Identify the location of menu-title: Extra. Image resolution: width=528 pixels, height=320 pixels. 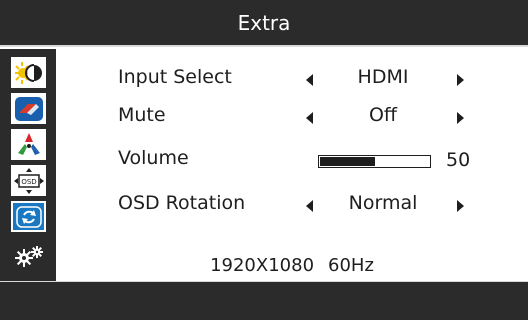
(264, 23).